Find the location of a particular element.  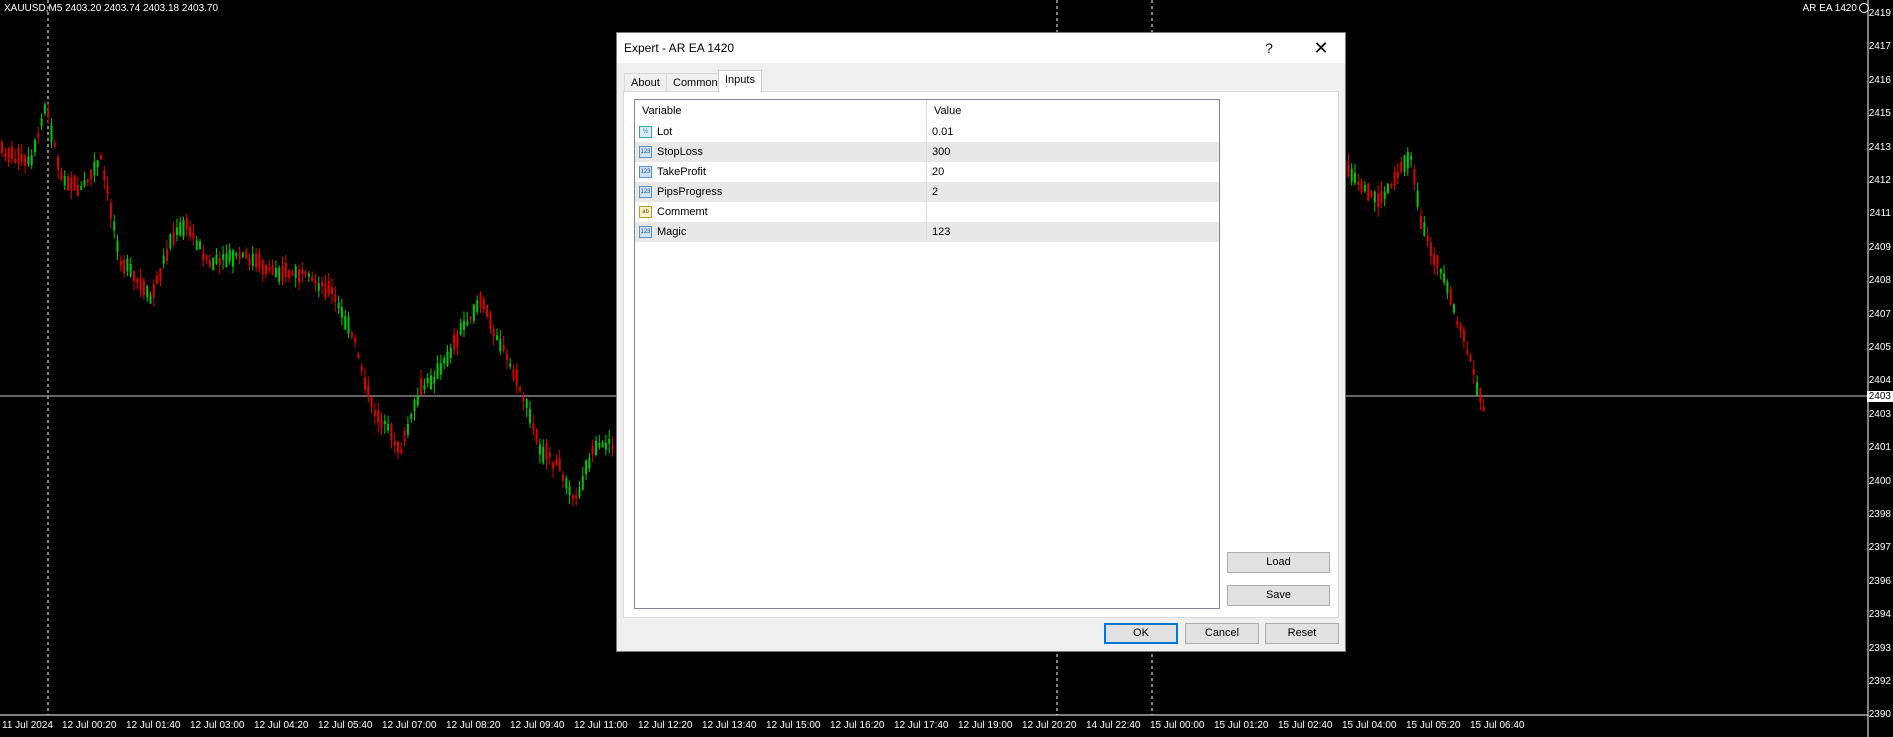

time-tick: 12 Jul 01:40 is located at coordinates (153, 725).